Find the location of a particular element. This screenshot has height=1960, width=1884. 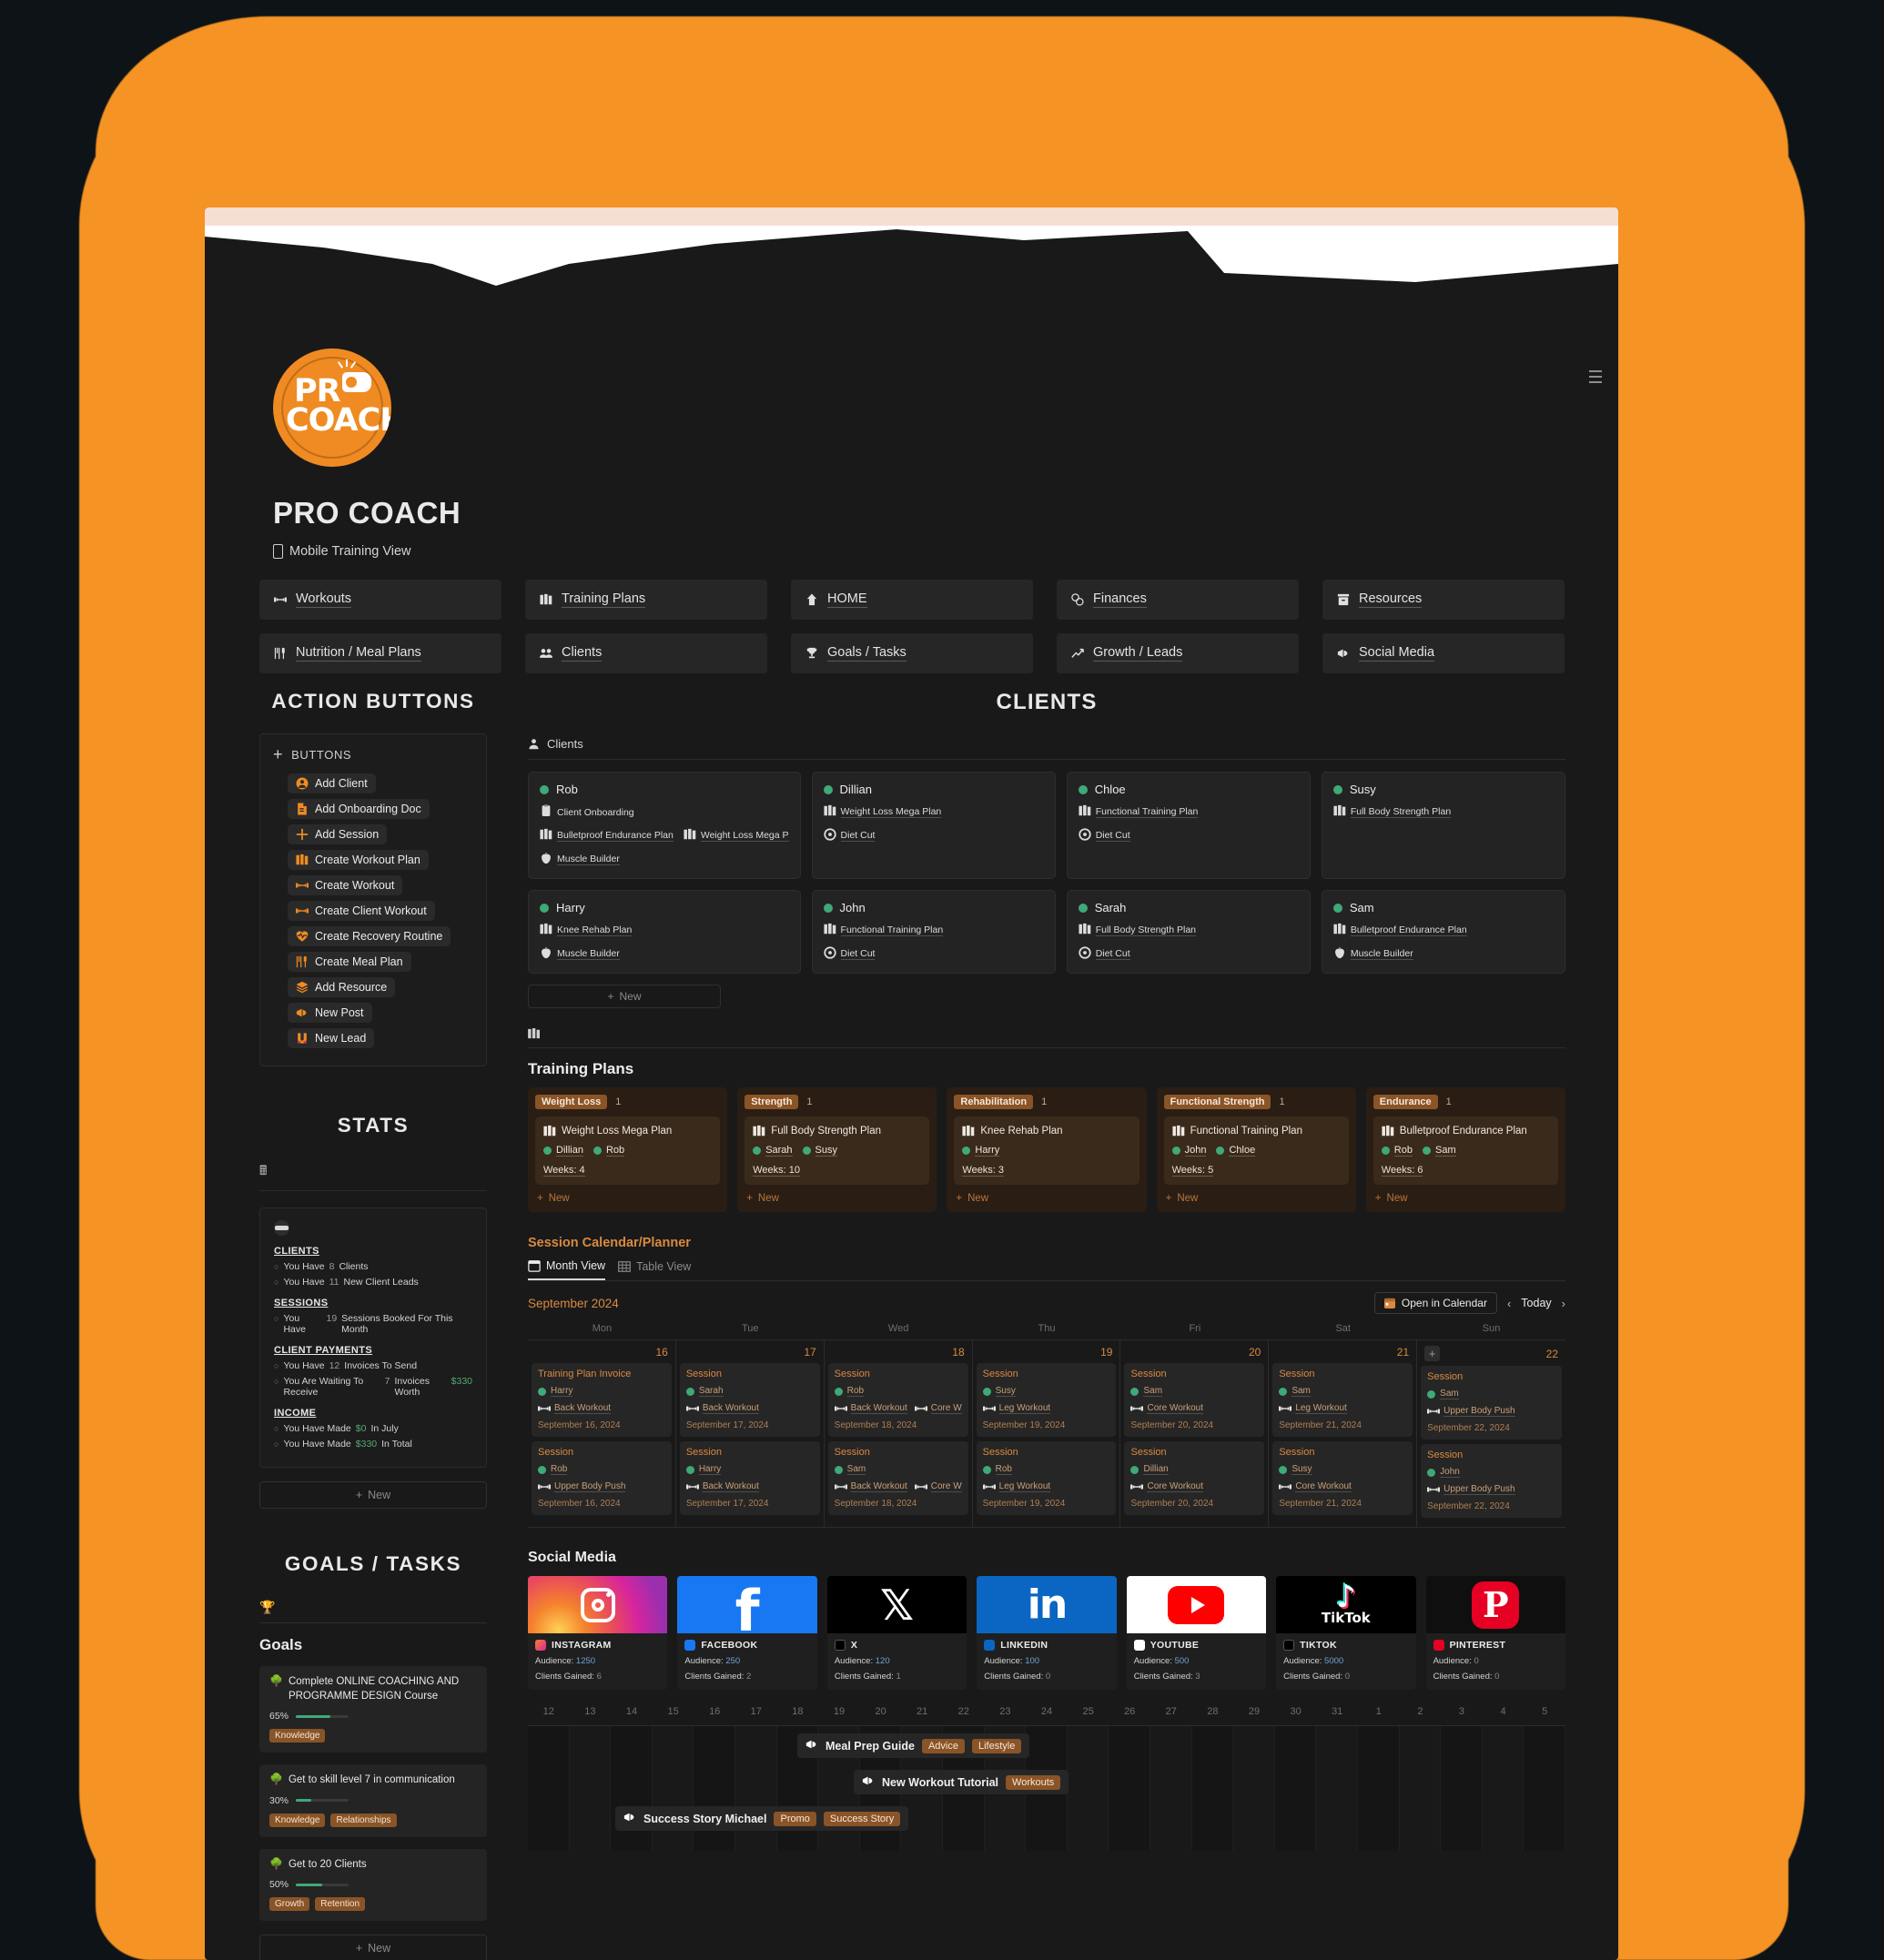

action-button-create-workout-plan: Create Workout Plan is located at coordinates (358, 860).